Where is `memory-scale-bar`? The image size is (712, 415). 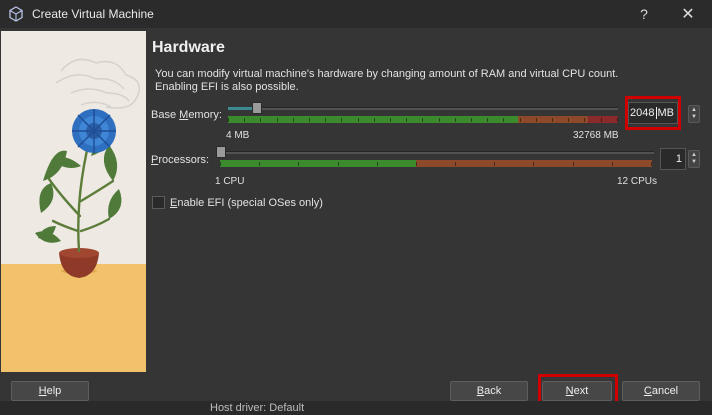 memory-scale-bar is located at coordinates (423, 119).